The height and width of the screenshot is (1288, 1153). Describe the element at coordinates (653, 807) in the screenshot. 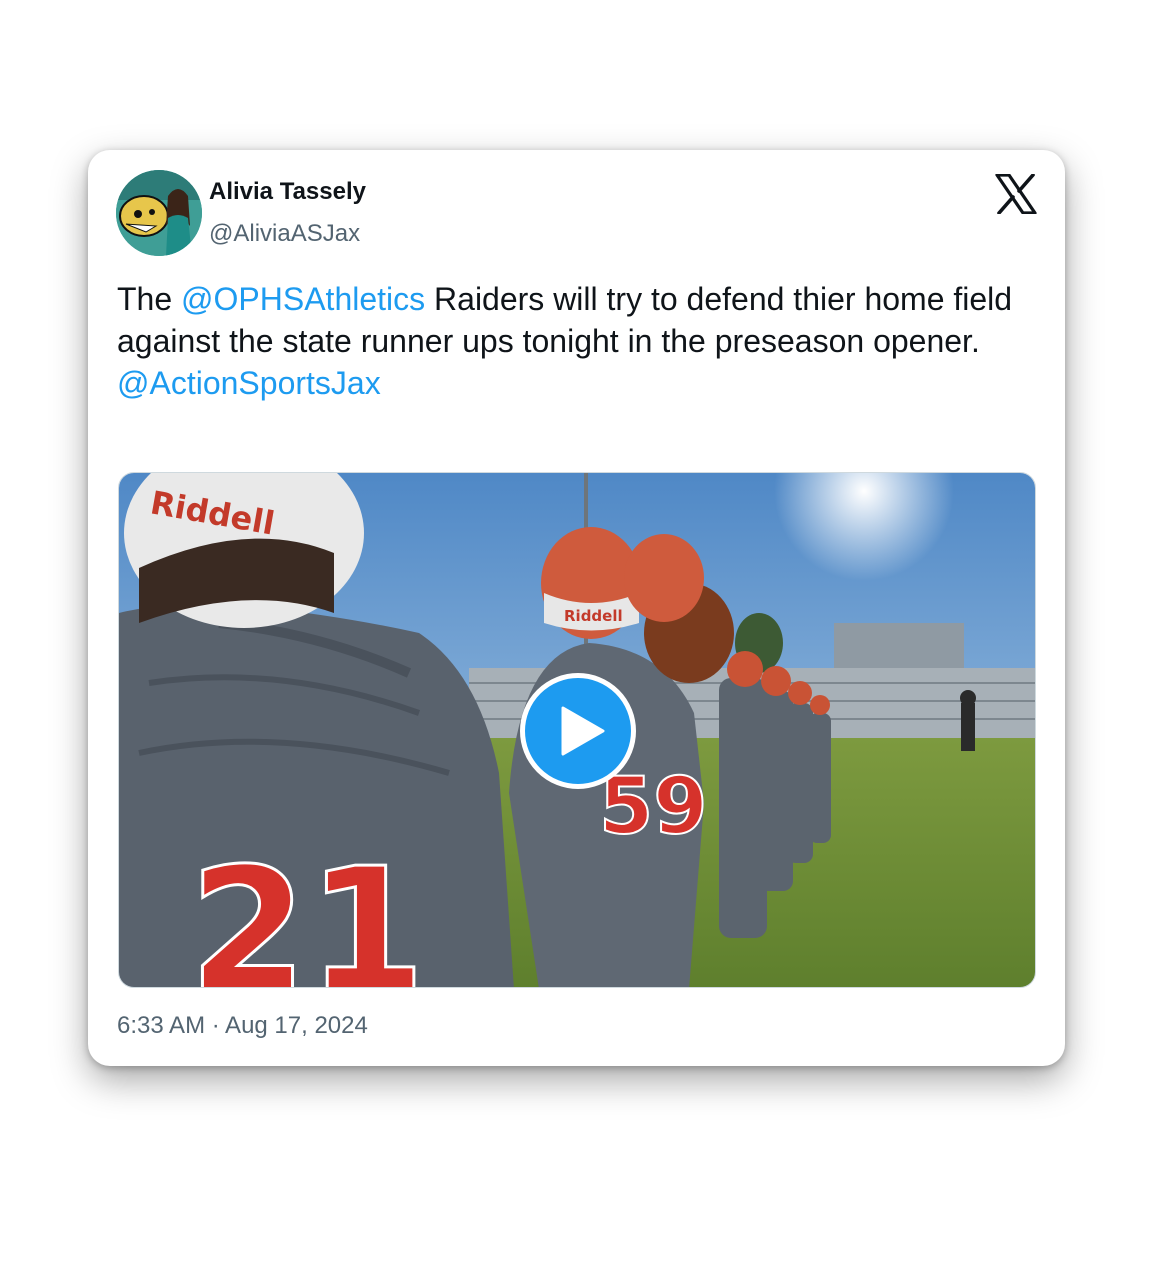

I see `svg-text: 59` at that location.